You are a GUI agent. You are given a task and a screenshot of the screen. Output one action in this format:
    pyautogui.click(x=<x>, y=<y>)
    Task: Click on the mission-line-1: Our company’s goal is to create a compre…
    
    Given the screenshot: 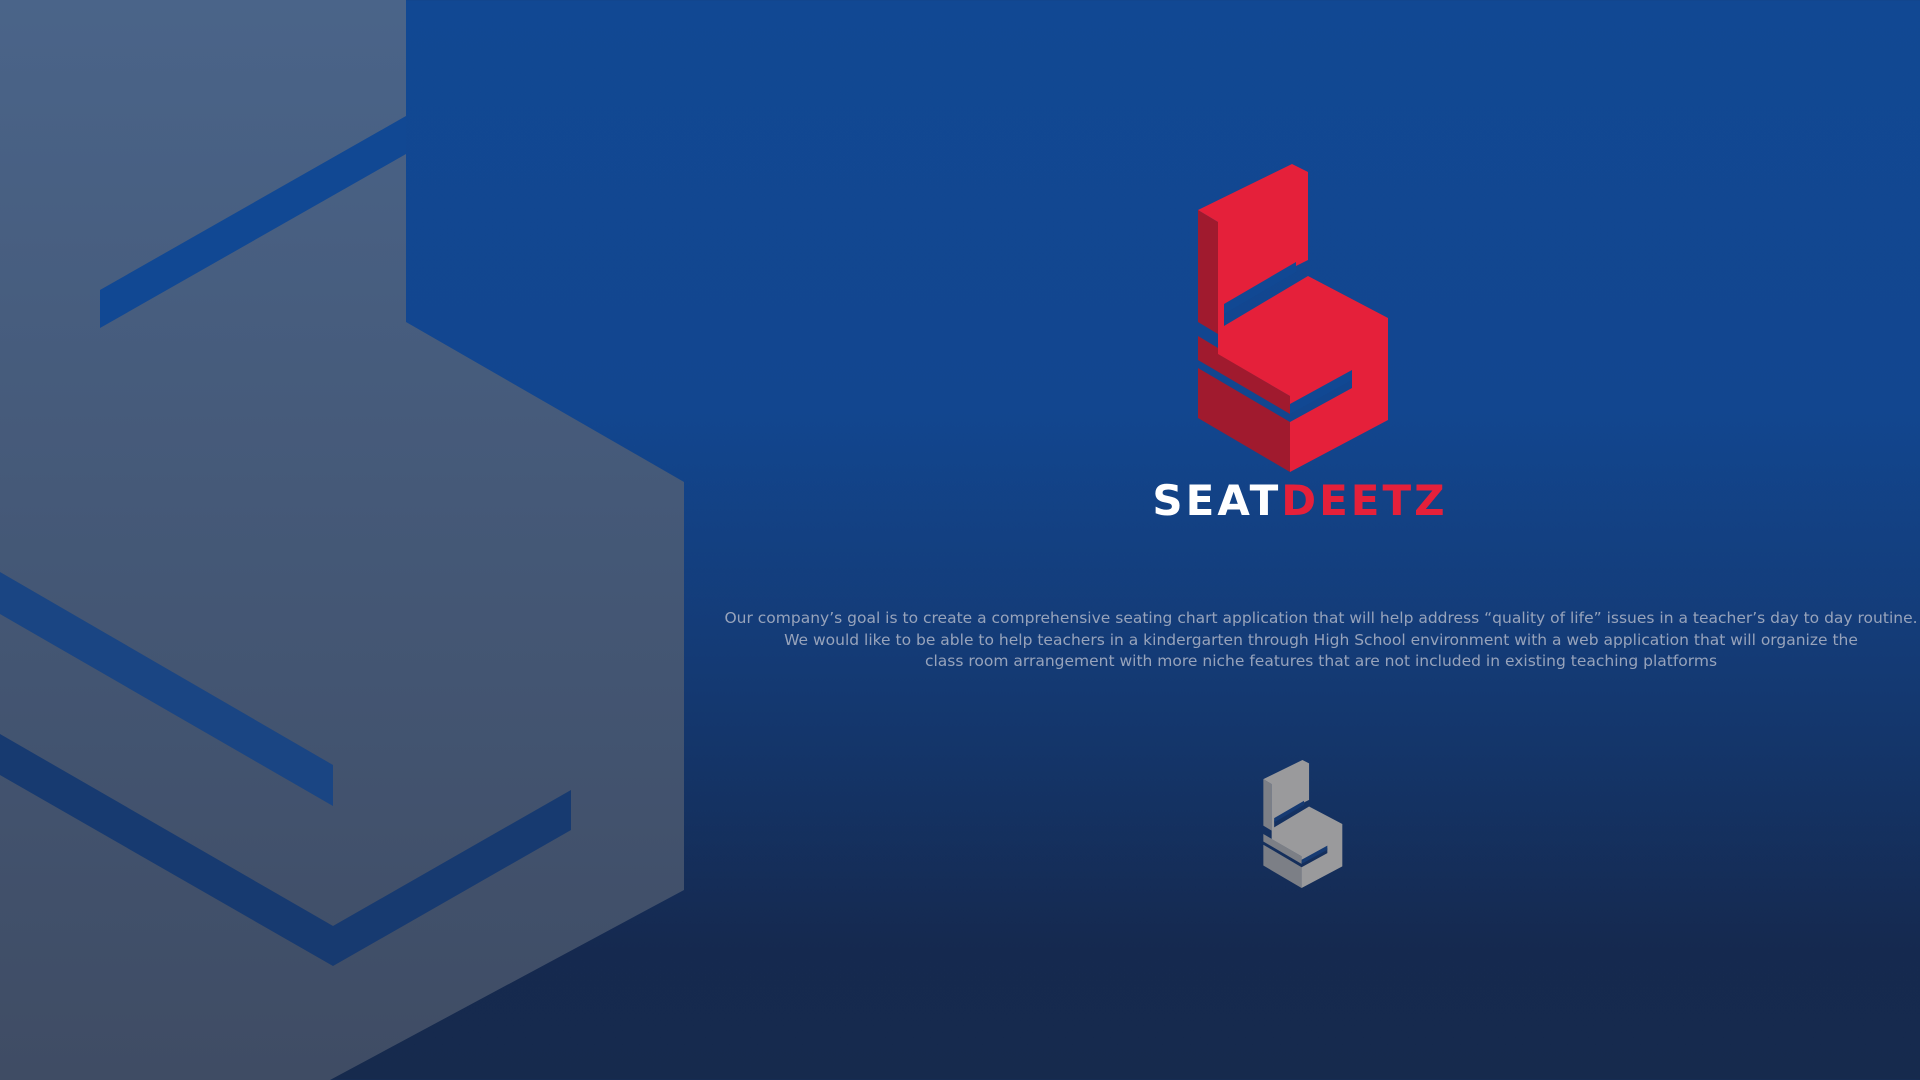 What is the action you would take?
    pyautogui.click(x=1321, y=618)
    